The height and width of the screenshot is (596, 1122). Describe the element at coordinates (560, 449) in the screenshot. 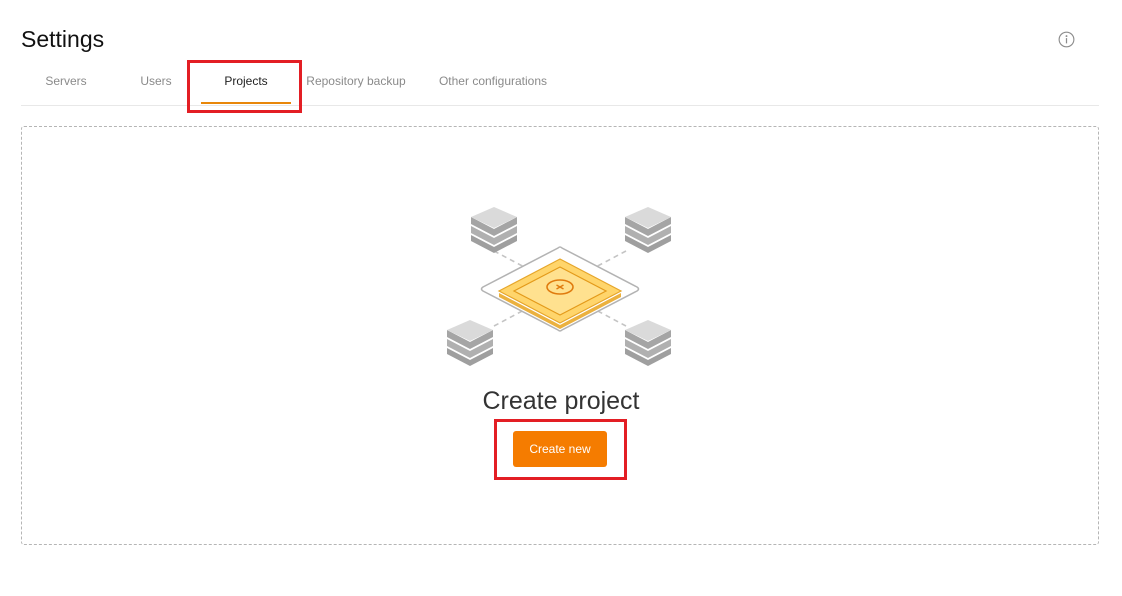

I see `create-new-button: Create new` at that location.